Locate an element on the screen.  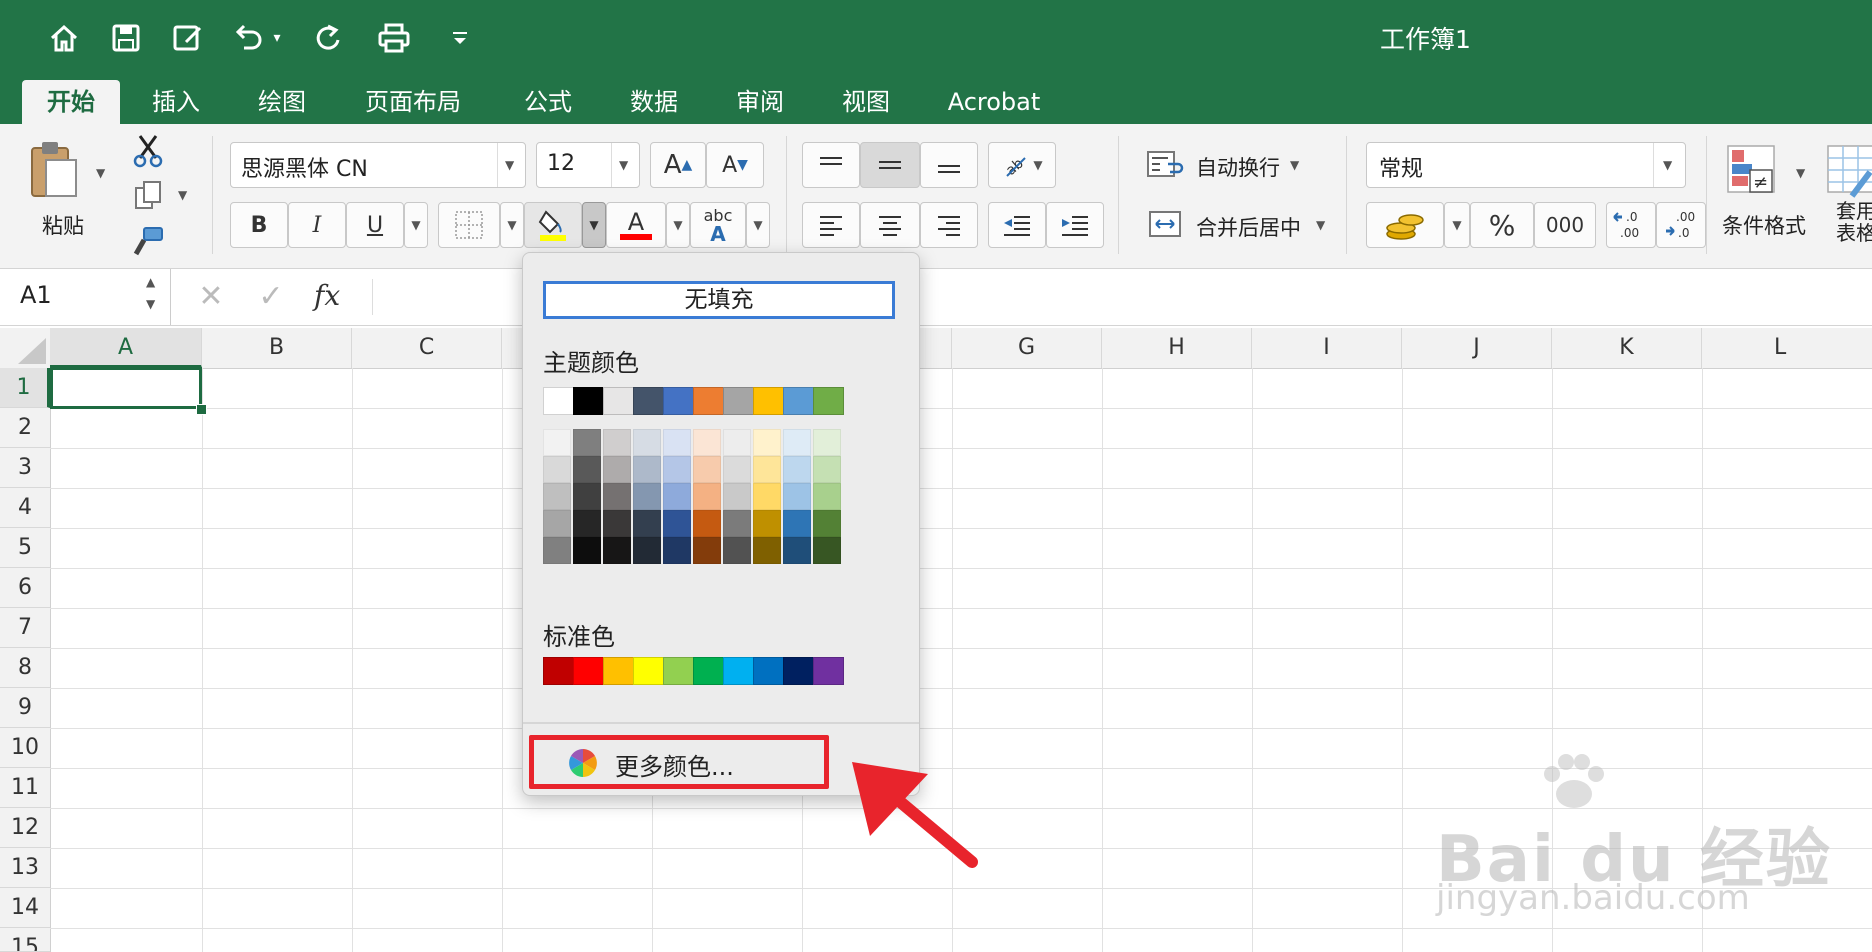
home-icon is located at coordinates (64, 38).